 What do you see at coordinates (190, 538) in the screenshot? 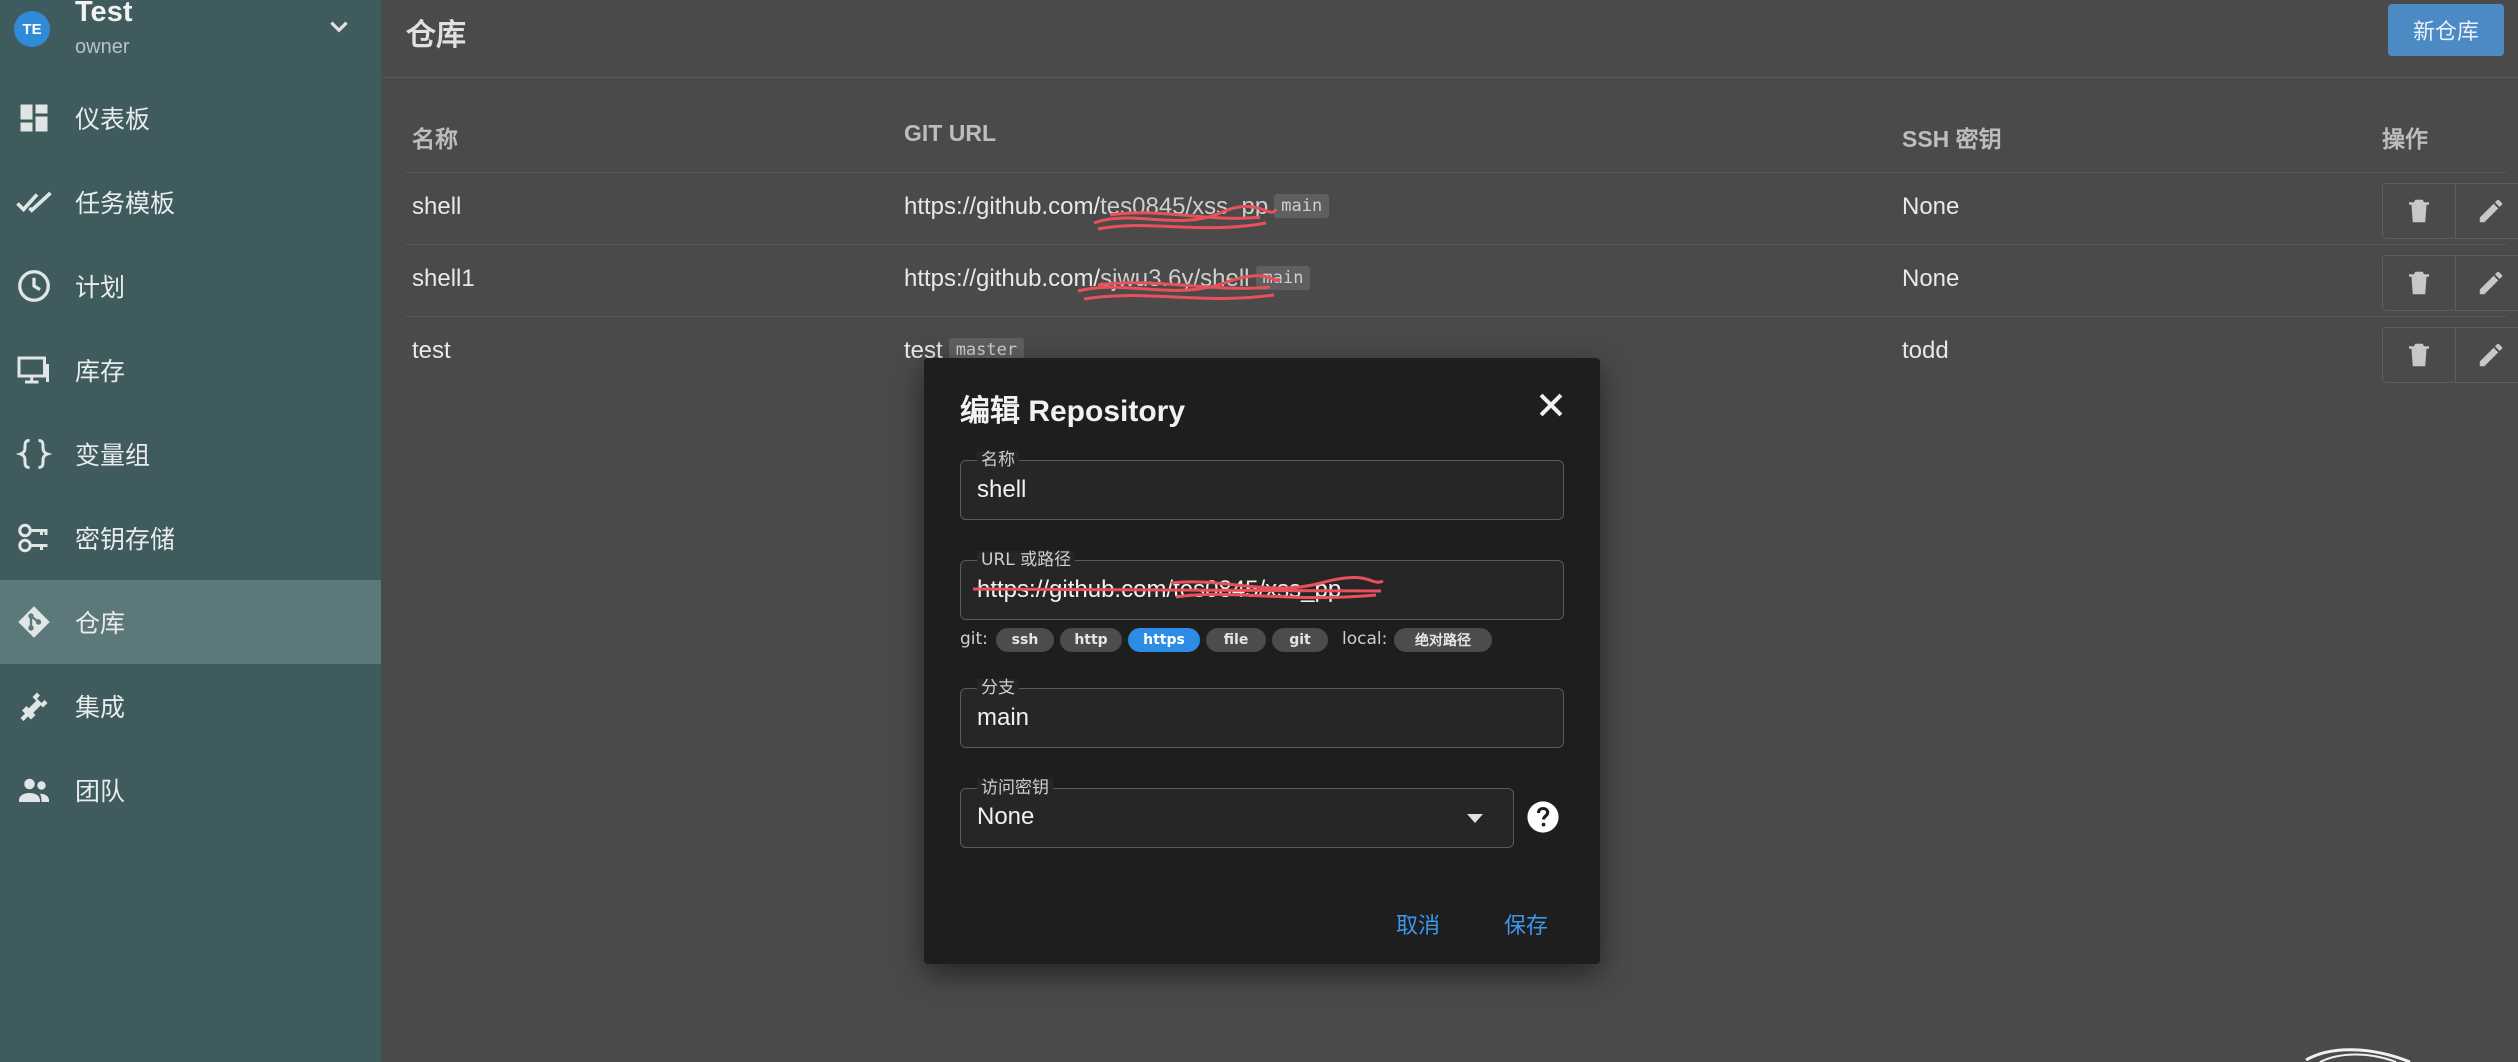
I see `sidebar-item-keys: 密钥存储` at bounding box center [190, 538].